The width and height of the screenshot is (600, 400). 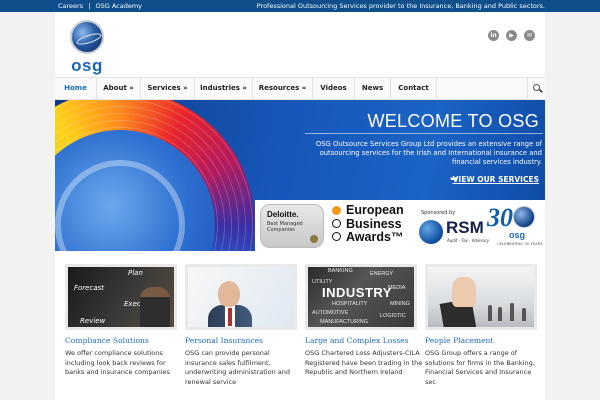 What do you see at coordinates (511, 35) in the screenshot?
I see `youtube-icon: ▶` at bounding box center [511, 35].